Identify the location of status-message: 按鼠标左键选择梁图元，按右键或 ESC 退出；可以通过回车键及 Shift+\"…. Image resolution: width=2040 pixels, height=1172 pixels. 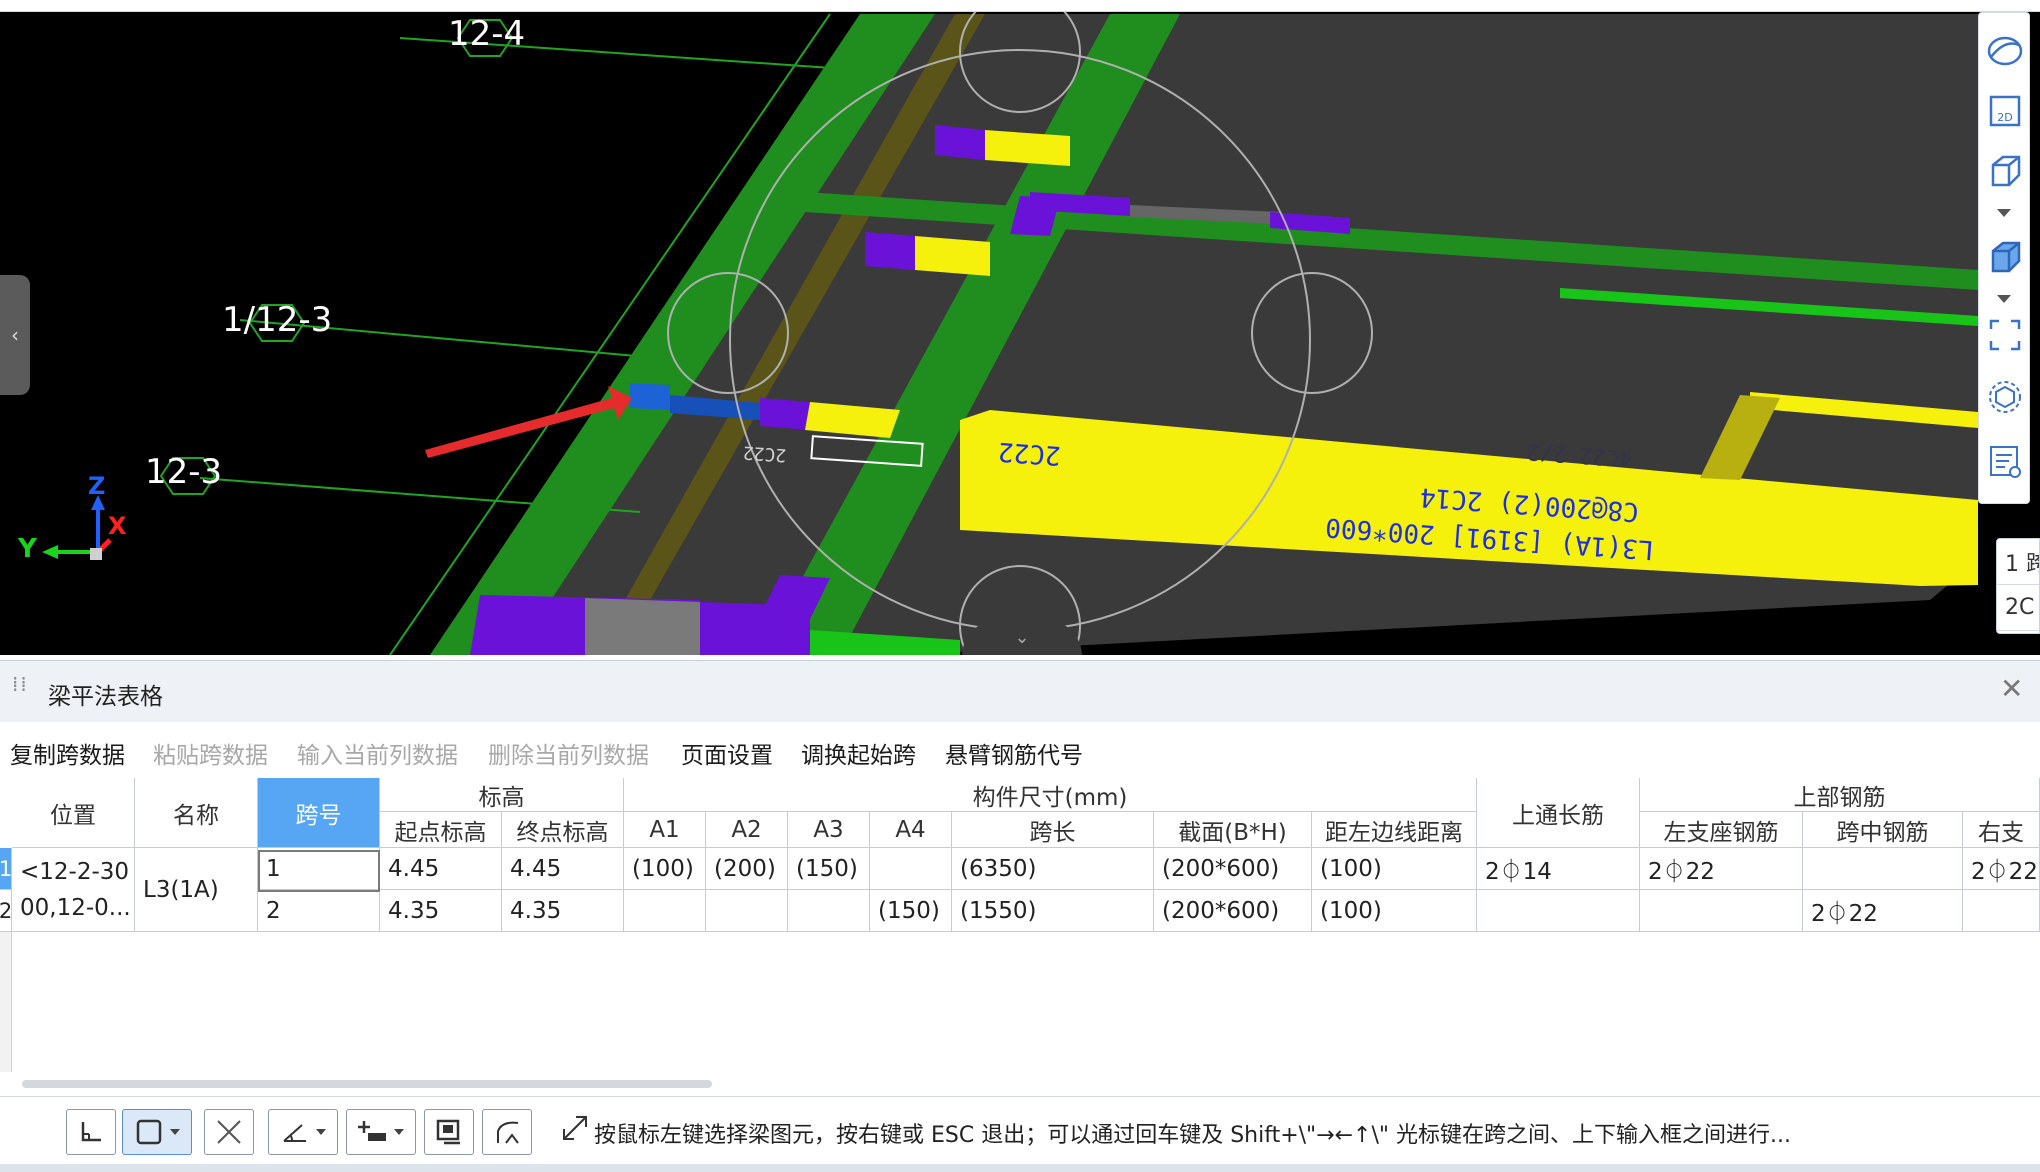
(1192, 1135).